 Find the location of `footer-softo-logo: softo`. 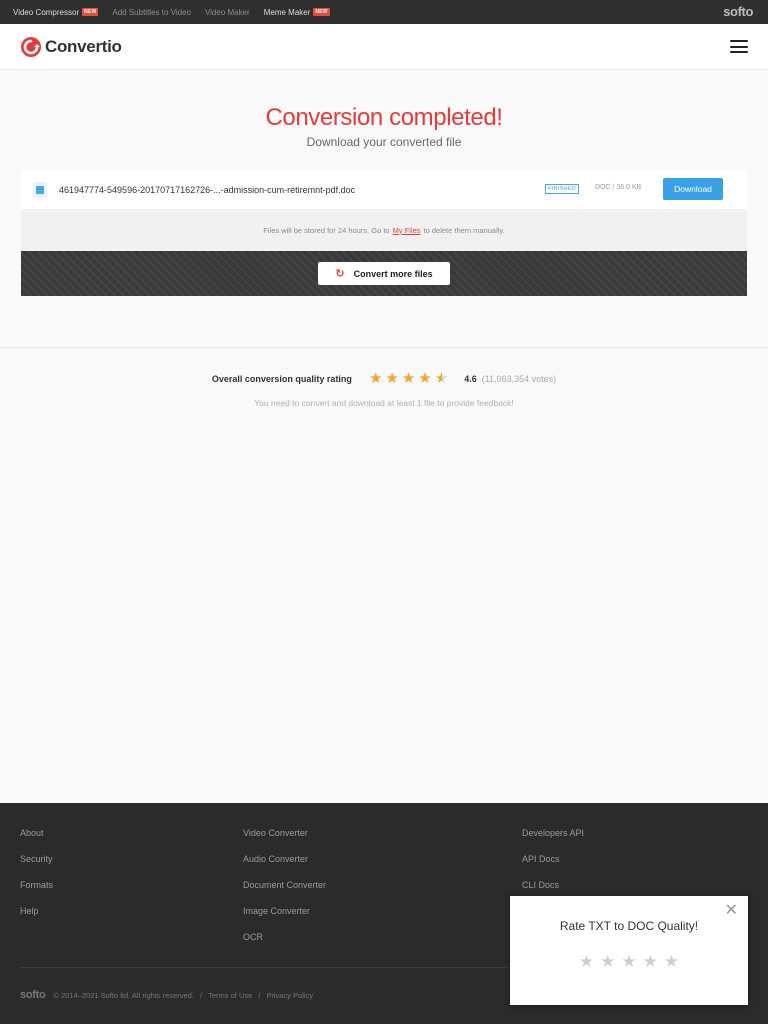

footer-softo-logo: softo is located at coordinates (33, 995).